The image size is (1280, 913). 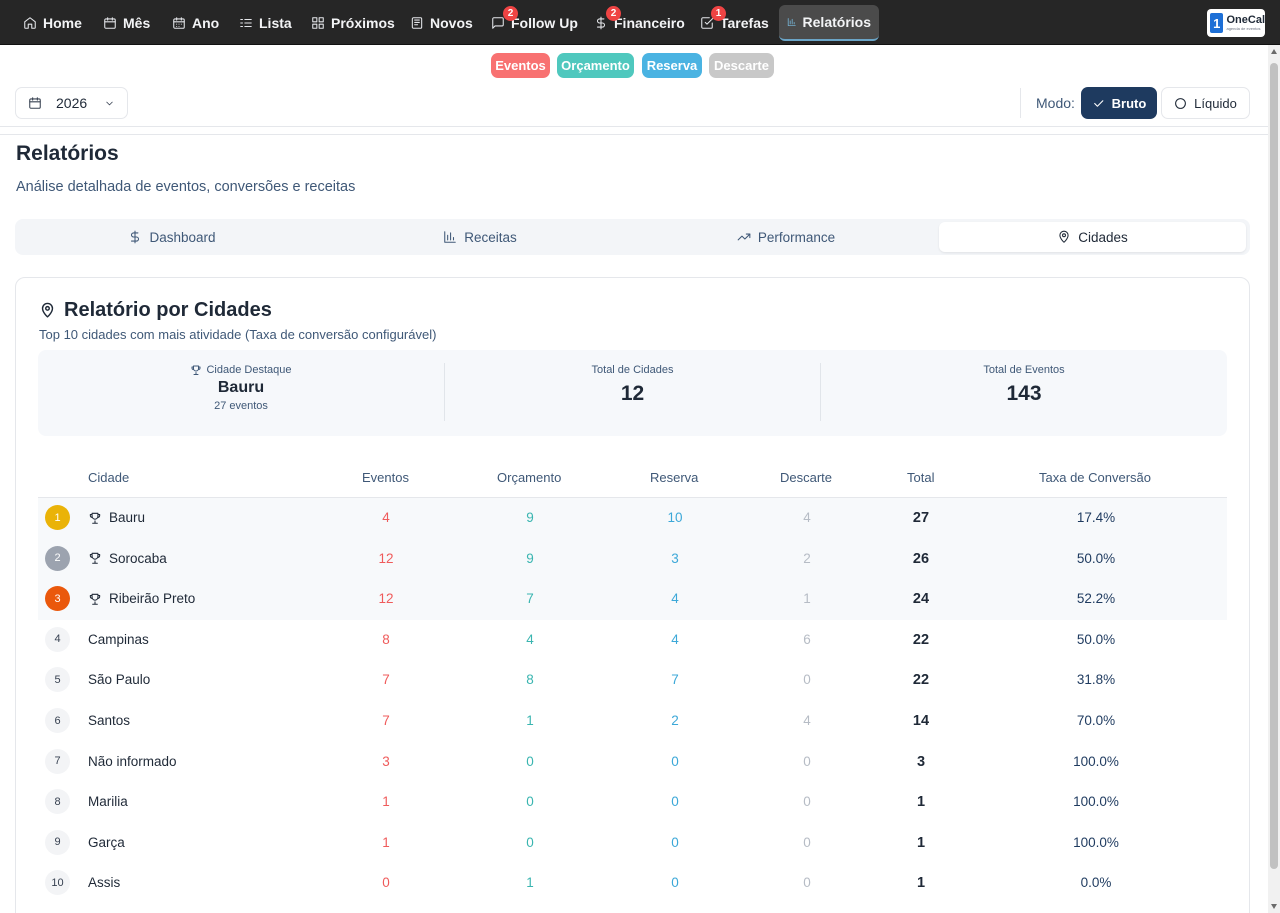 I want to click on nav-label: Mês, so click(x=137, y=23).